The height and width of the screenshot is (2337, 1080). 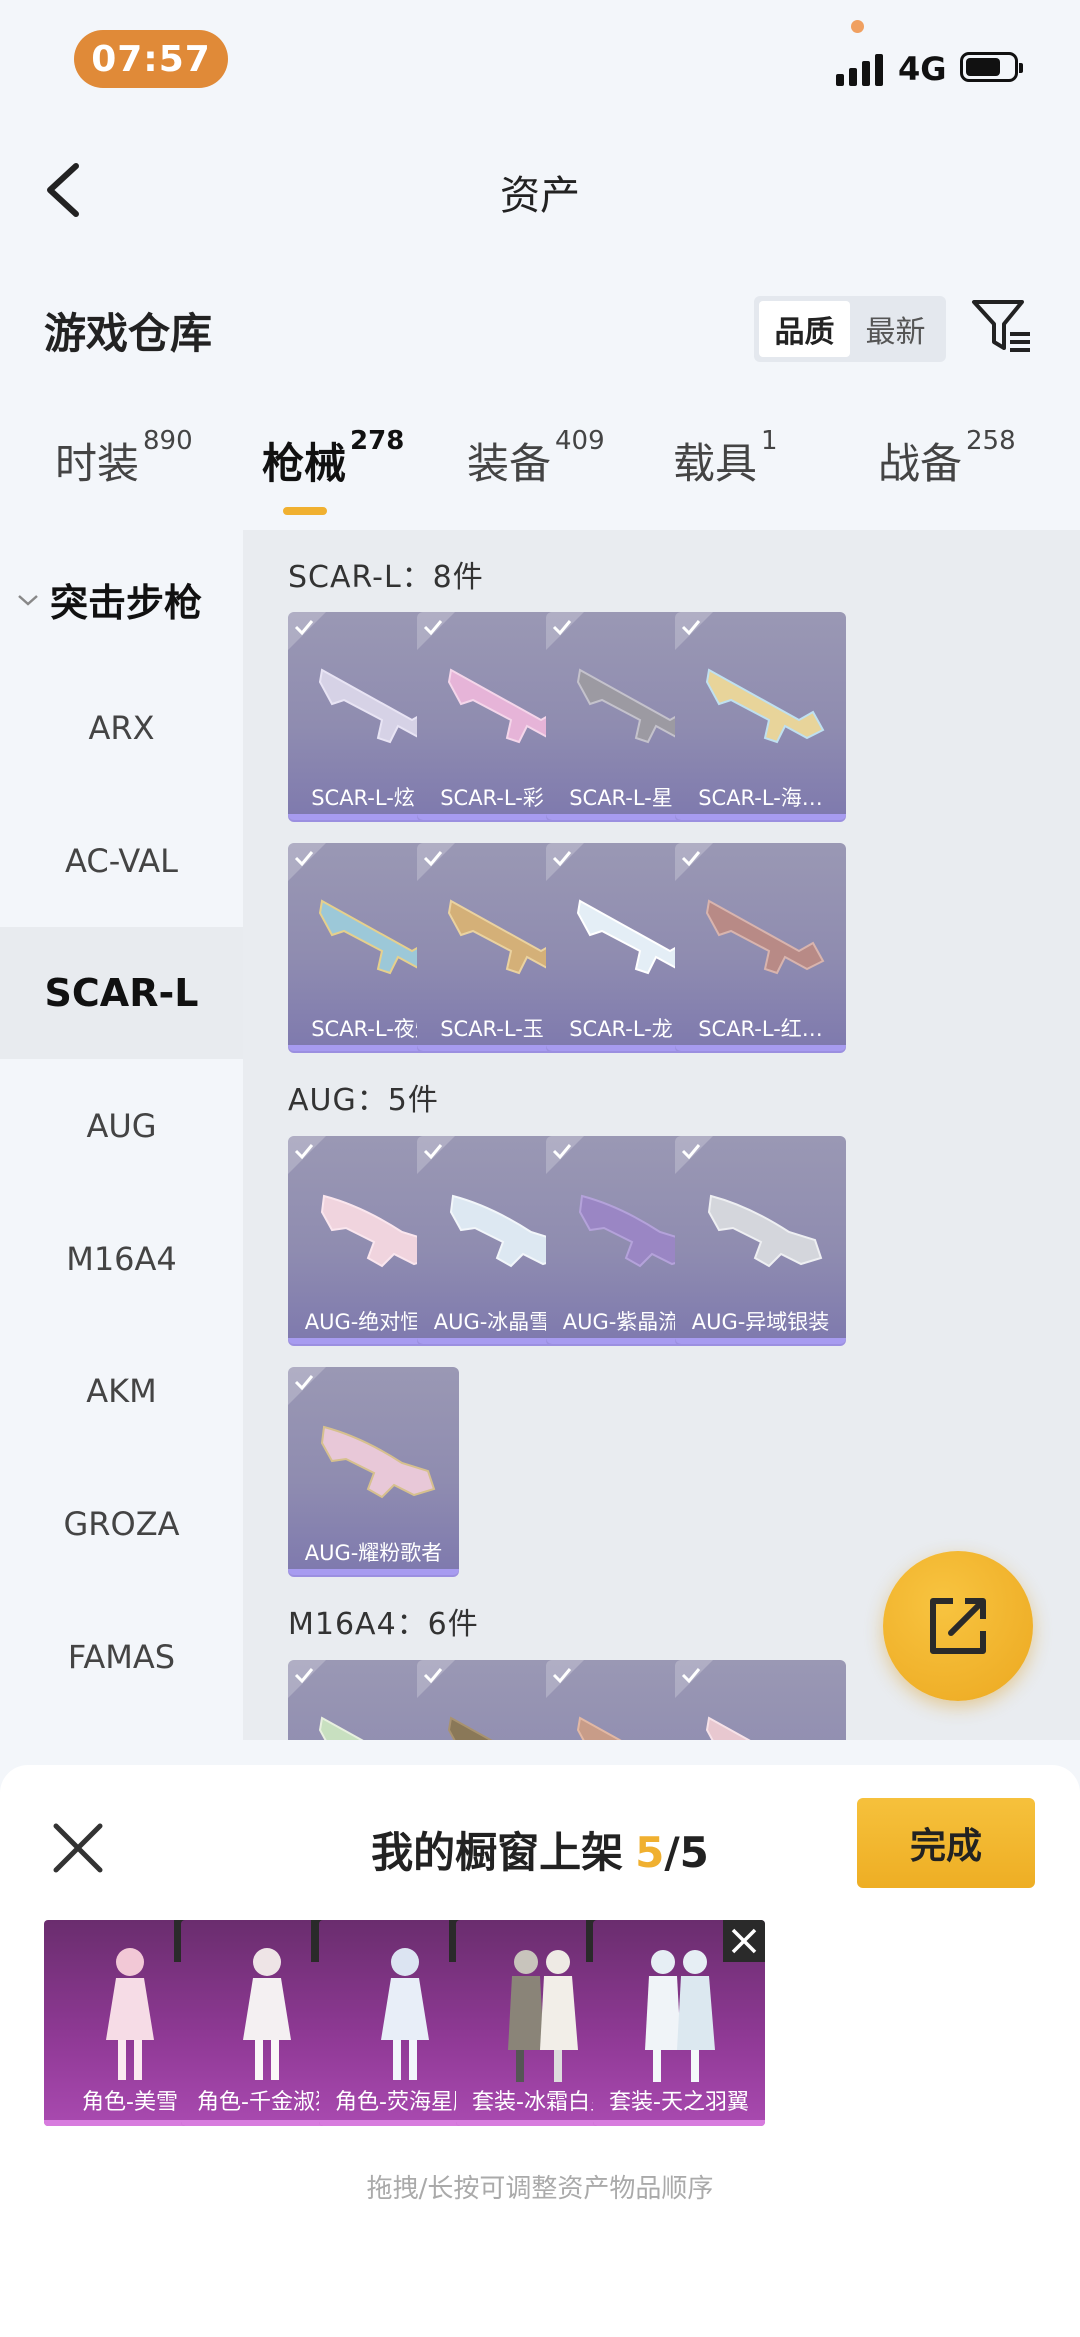 I want to click on sidebar-item-scar-l: SCAR-L, so click(x=121, y=993).